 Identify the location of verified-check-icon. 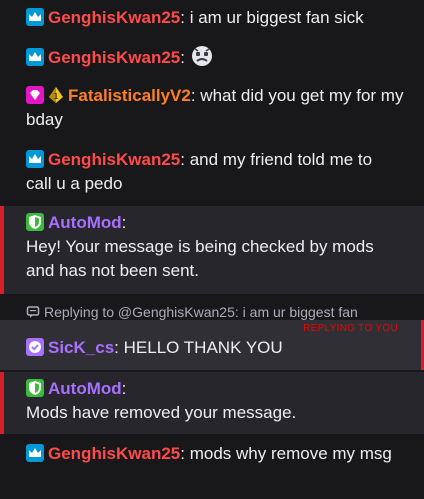
(35, 347).